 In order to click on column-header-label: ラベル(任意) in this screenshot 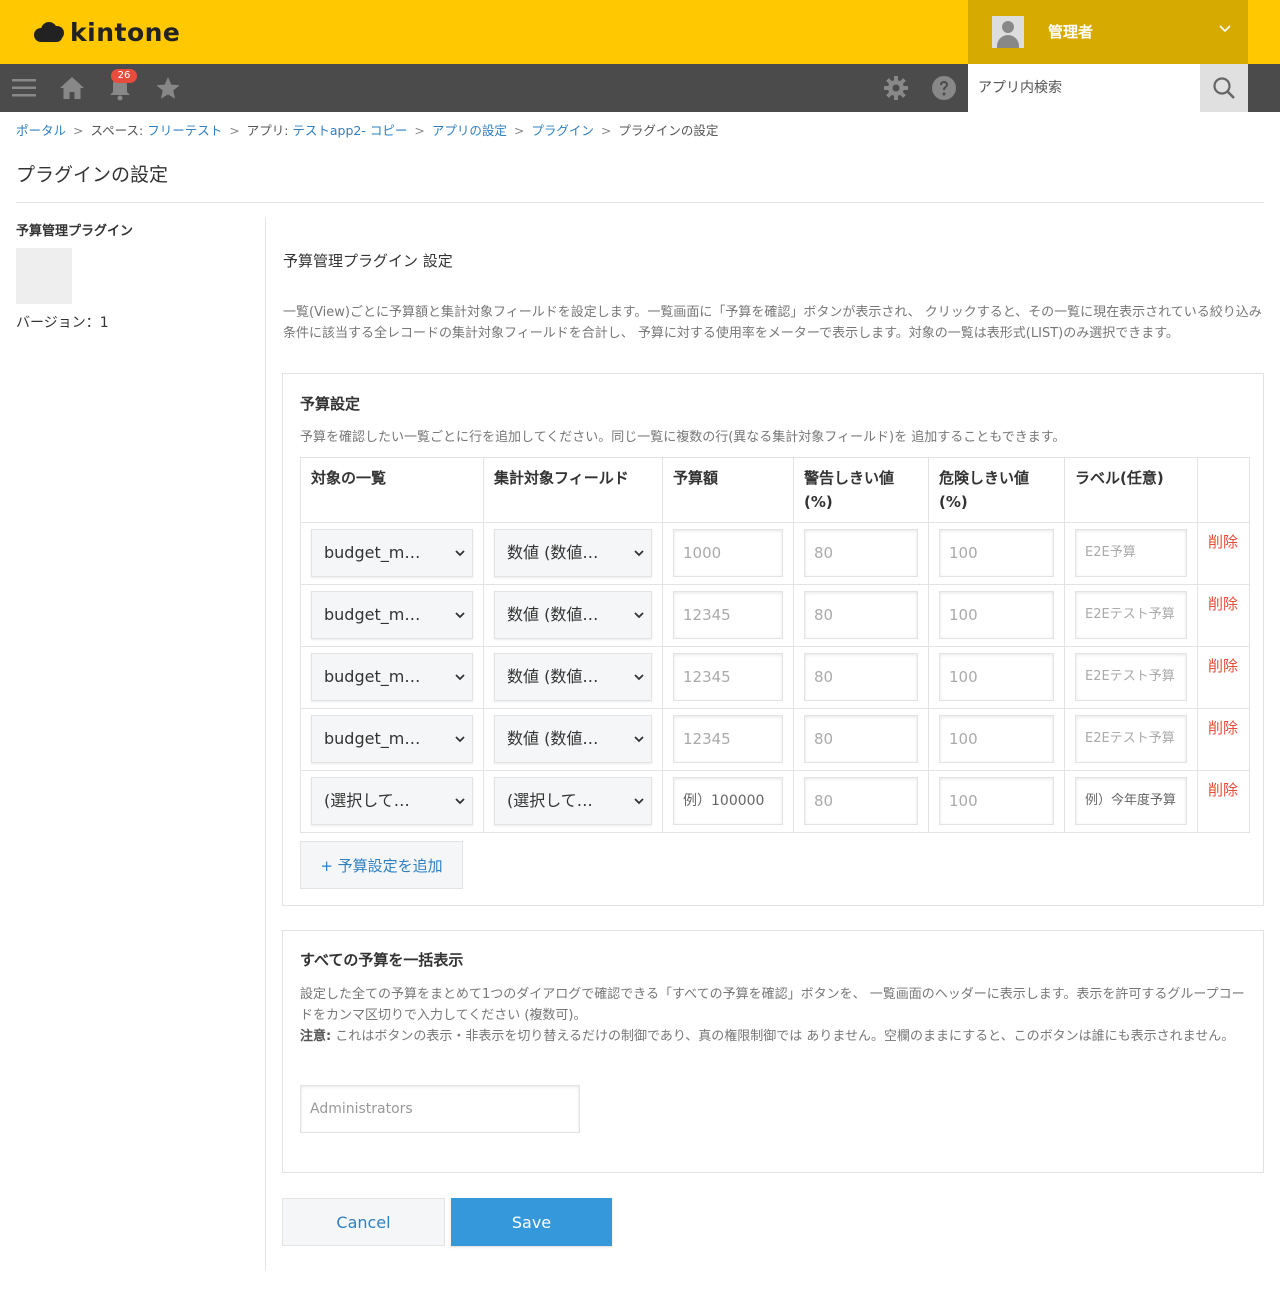, I will do `click(1131, 490)`.